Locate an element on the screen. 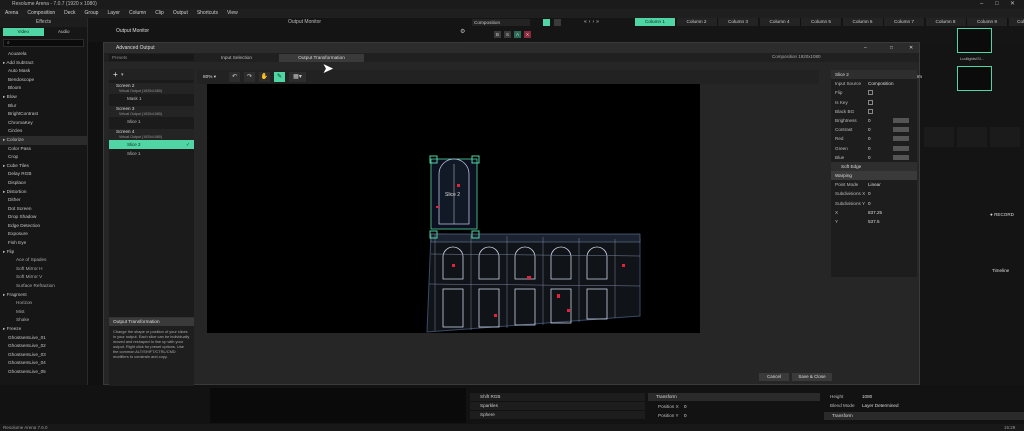 The image size is (1024, 431). nav-next-icon: › is located at coordinates (593, 22).